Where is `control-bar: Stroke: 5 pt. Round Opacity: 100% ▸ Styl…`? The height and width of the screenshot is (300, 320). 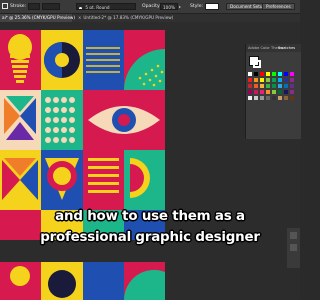 control-bar: Stroke: 5 pt. Round Opacity: 100% ▸ Styl… is located at coordinates (150, 7).